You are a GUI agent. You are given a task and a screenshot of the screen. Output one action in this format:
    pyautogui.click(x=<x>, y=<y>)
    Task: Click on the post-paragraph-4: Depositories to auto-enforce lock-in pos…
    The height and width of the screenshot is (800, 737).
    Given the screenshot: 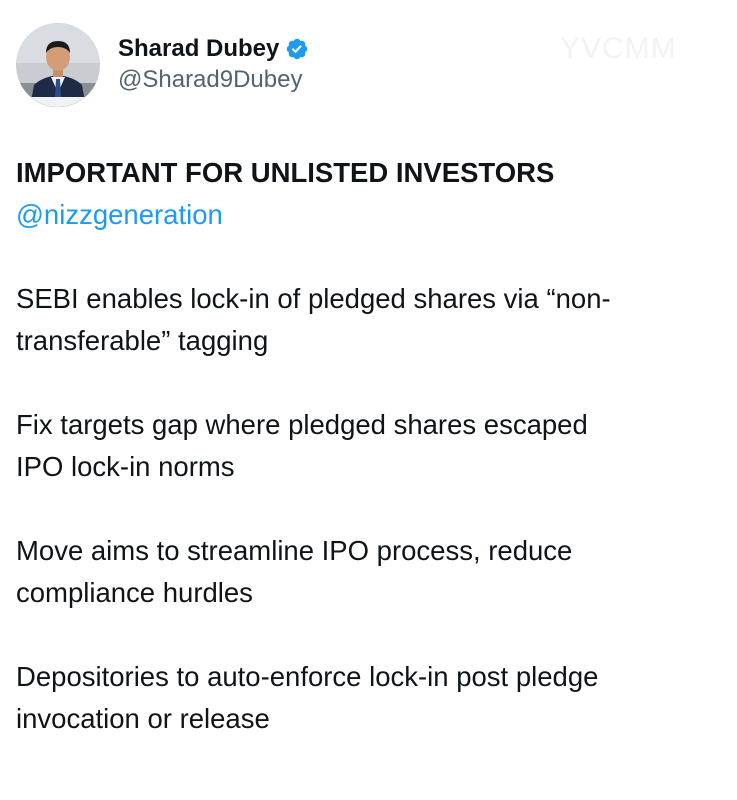 What is the action you would take?
    pyautogui.click(x=368, y=698)
    